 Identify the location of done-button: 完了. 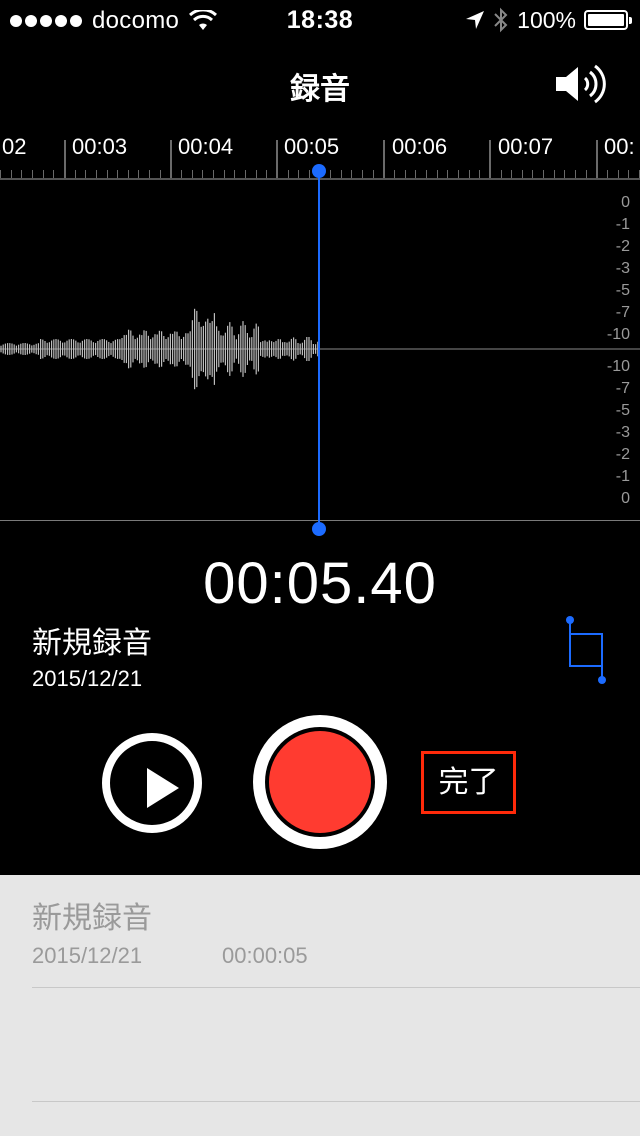
(468, 782).